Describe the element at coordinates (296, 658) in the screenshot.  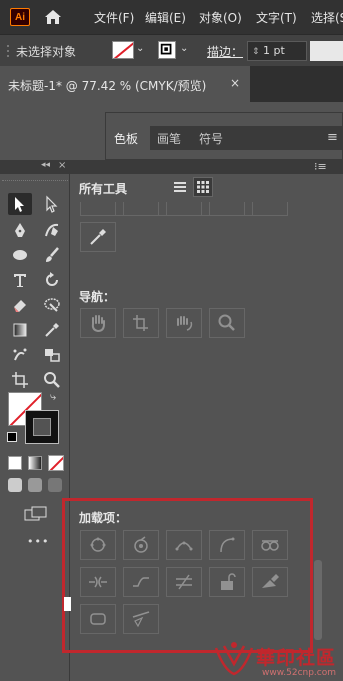
I see `watermark-text: 華印社區` at that location.